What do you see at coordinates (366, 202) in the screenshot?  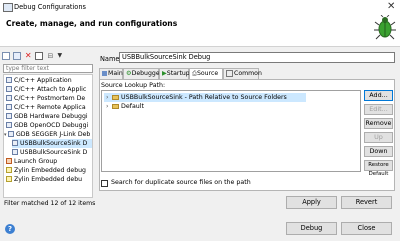 I see `revert-button: Revert` at bounding box center [366, 202].